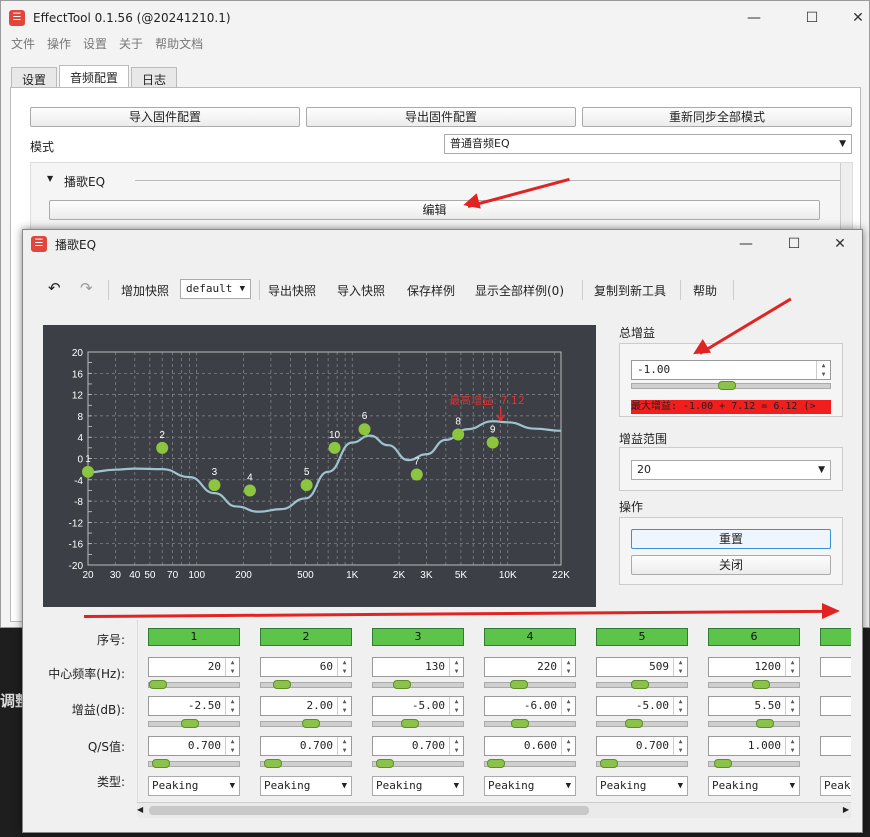  I want to click on gain-input: 5.50 ▲ ▼, so click(754, 706).